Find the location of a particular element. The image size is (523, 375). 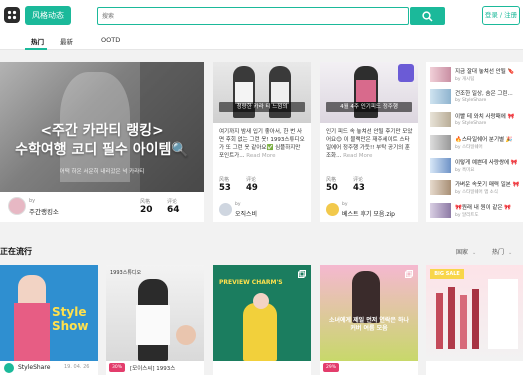

post-banner: 청량한 카라 티 느낌의 is located at coordinates (262, 107).